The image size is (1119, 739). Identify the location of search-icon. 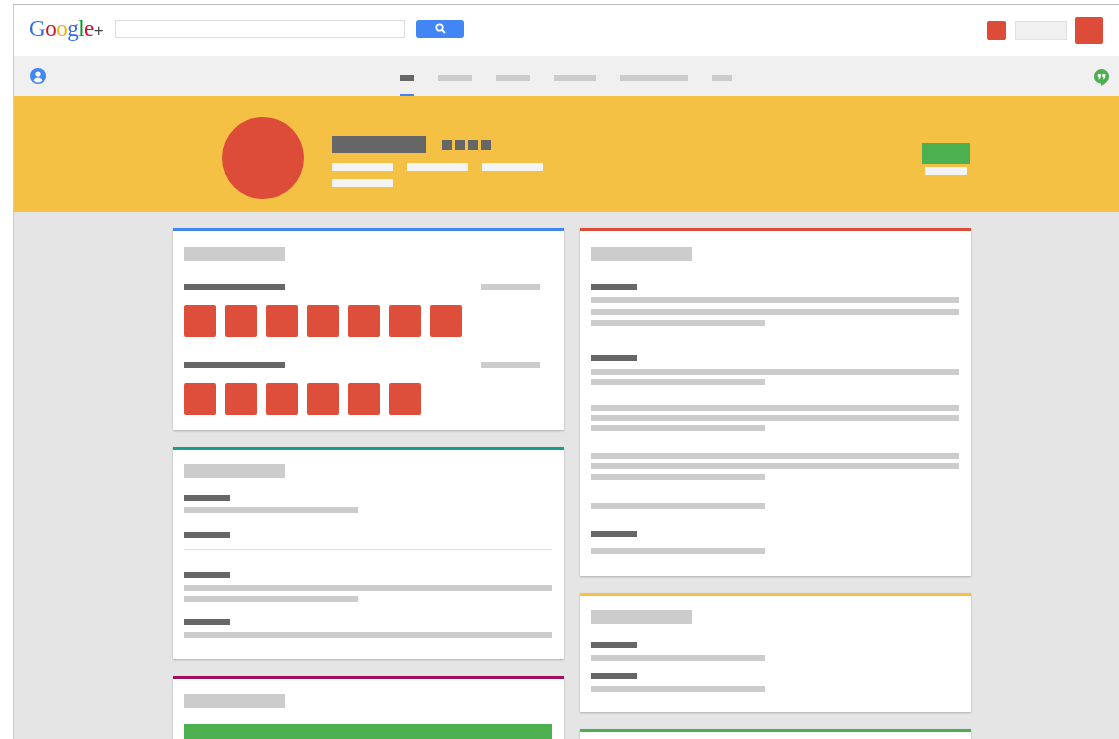
(440, 28).